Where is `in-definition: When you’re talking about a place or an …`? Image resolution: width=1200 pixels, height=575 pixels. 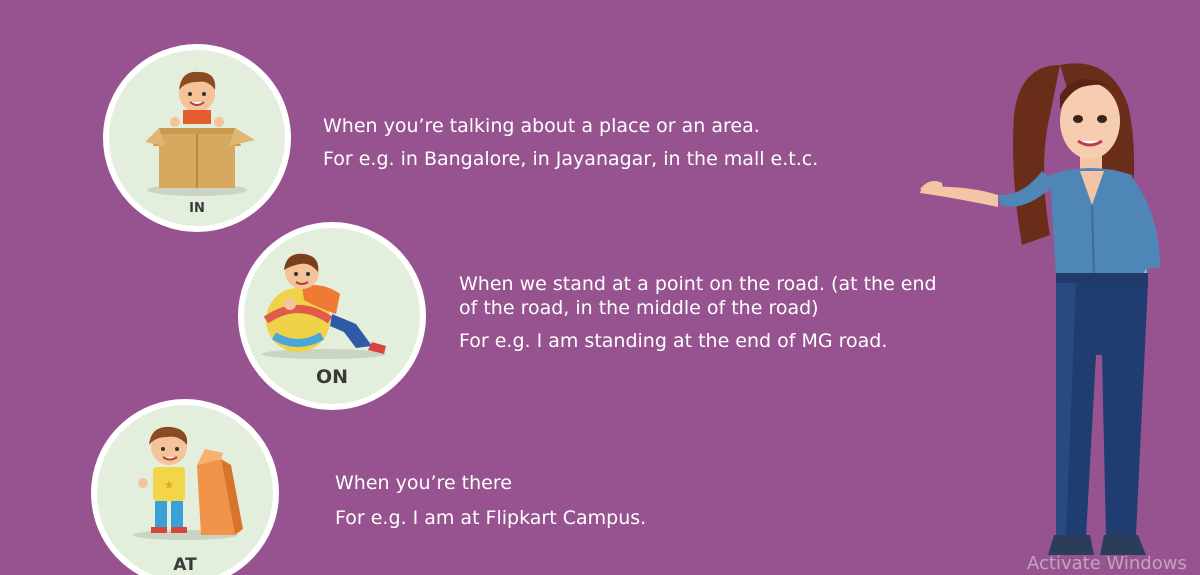 in-definition: When you’re talking about a place or an … is located at coordinates (541, 126).